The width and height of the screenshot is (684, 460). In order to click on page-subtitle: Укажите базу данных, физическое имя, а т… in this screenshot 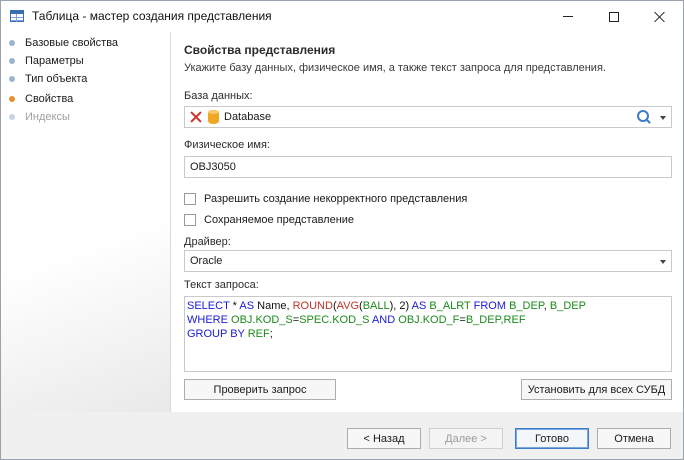, I will do `click(395, 68)`.